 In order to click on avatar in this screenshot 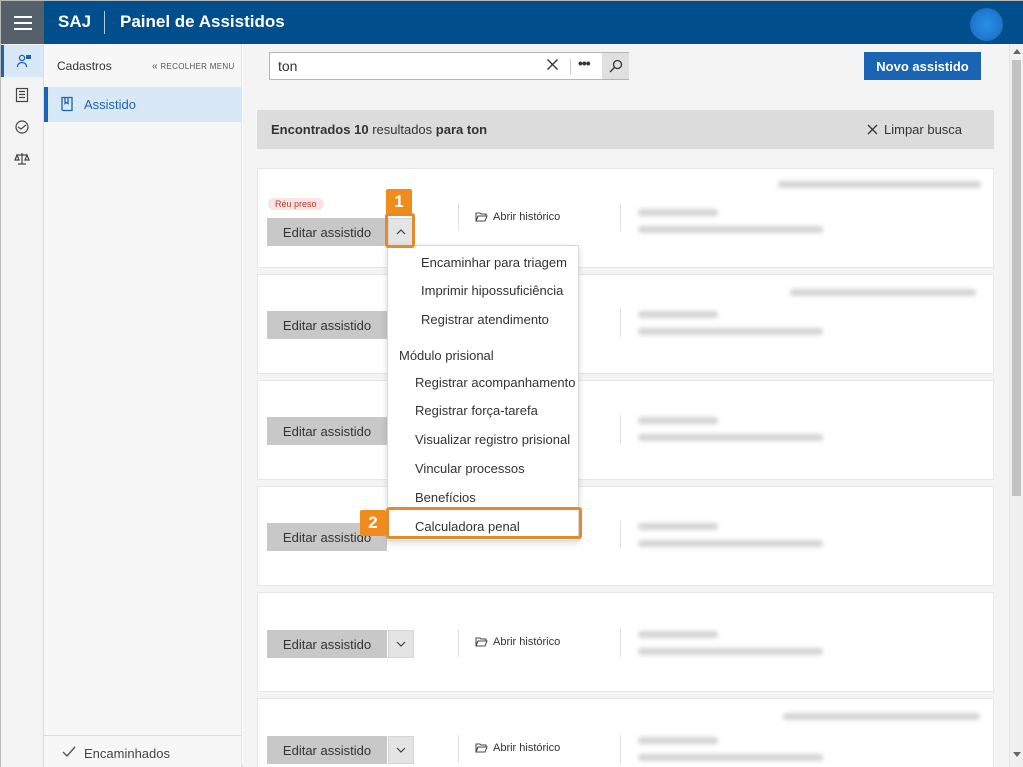, I will do `click(986, 24)`.